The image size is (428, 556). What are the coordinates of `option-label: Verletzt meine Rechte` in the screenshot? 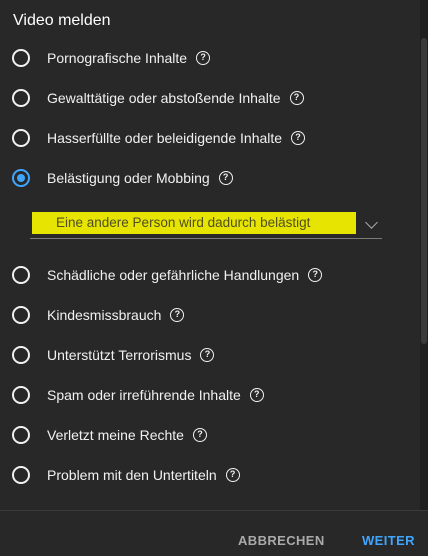 It's located at (115, 435).